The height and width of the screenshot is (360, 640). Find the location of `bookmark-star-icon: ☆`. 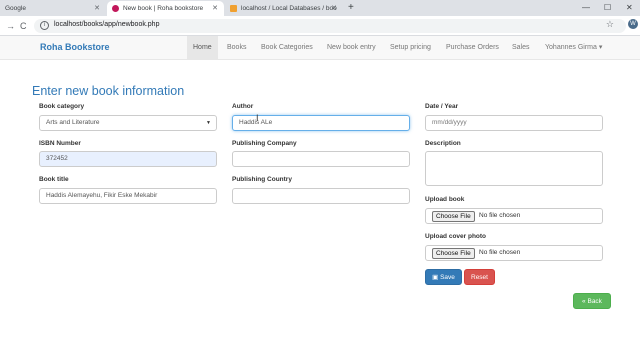

bookmark-star-icon: ☆ is located at coordinates (610, 24).